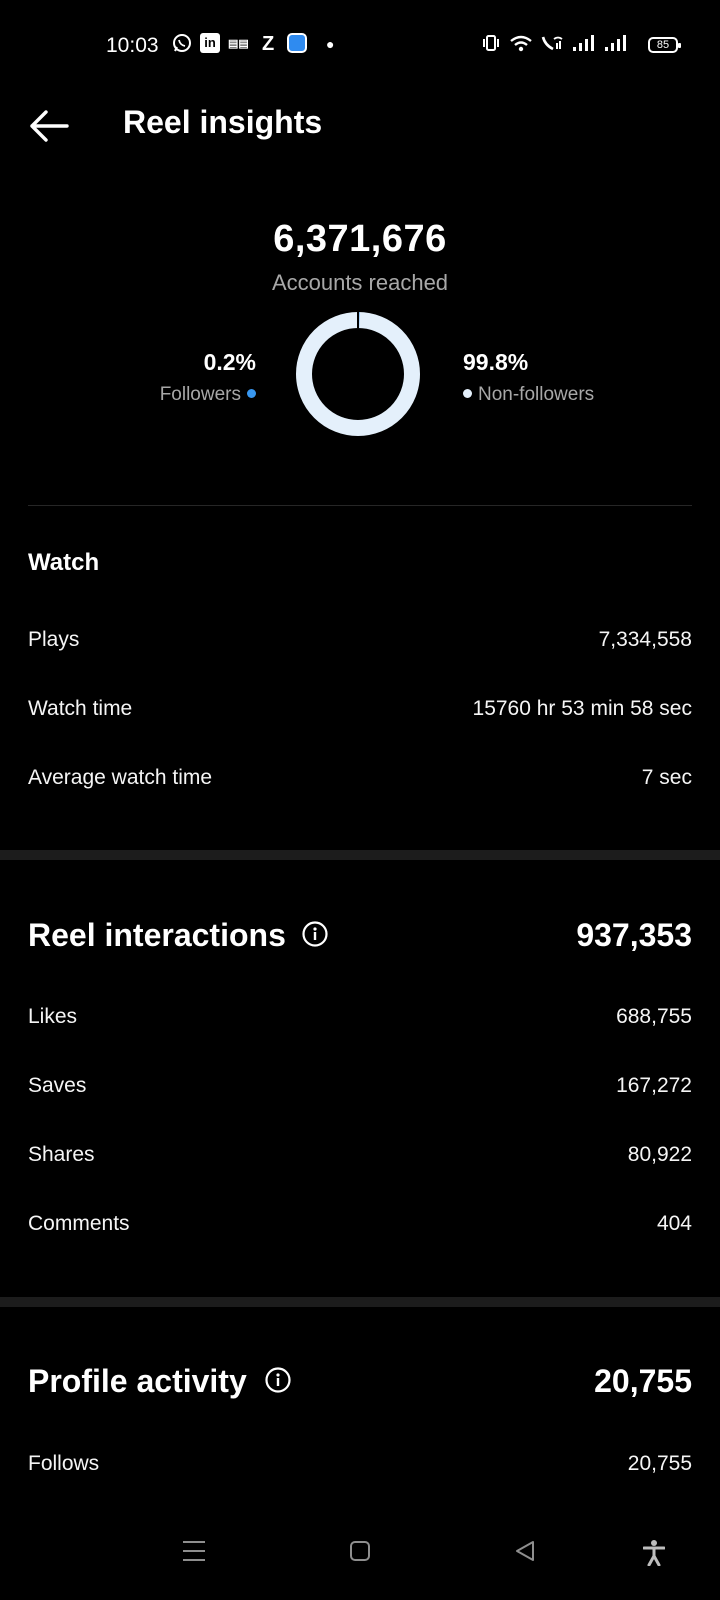 This screenshot has width=720, height=1600. What do you see at coordinates (654, 1085) in the screenshot?
I see `saves-value: 167,272` at bounding box center [654, 1085].